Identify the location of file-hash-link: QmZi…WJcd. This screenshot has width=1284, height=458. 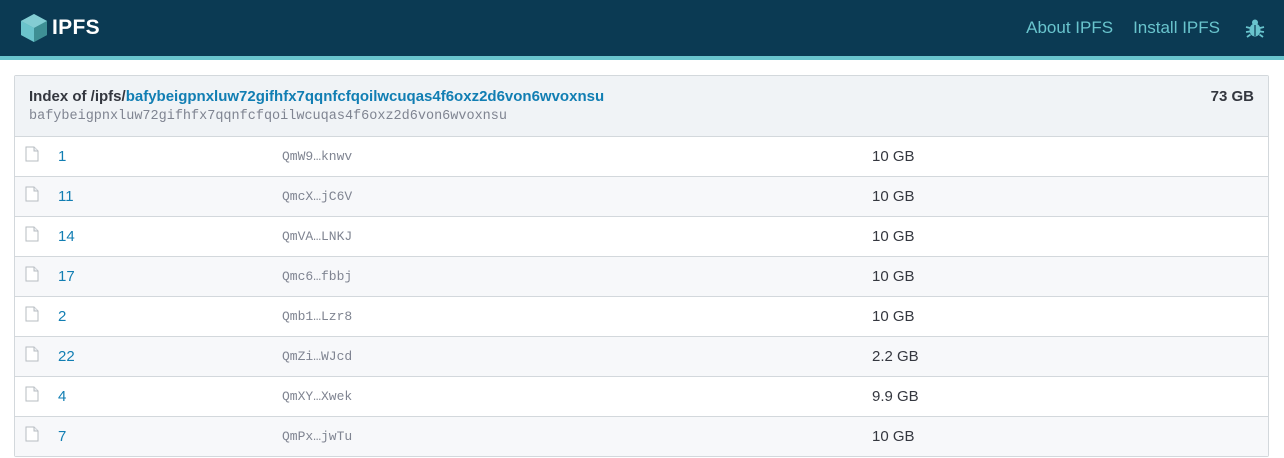
(317, 356).